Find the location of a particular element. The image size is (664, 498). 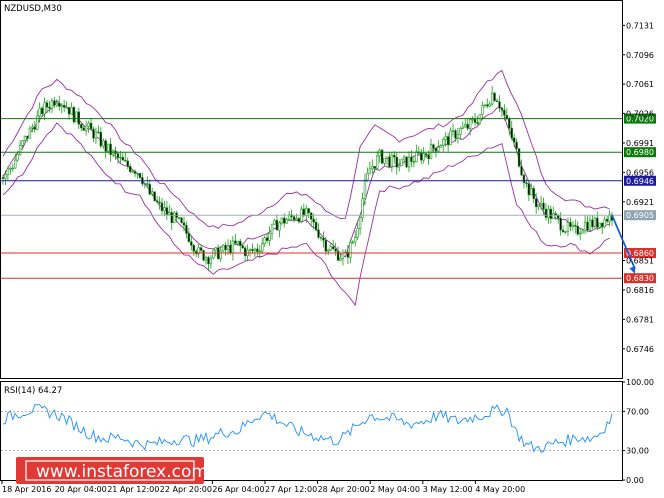

y-tick-label: 0.6851 is located at coordinates (640, 261).